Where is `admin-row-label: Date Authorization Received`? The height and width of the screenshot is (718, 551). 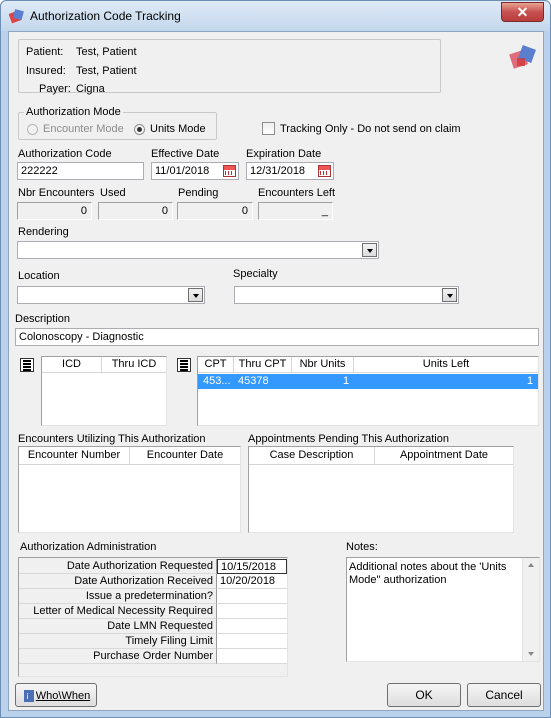 admin-row-label: Date Authorization Received is located at coordinates (118, 581).